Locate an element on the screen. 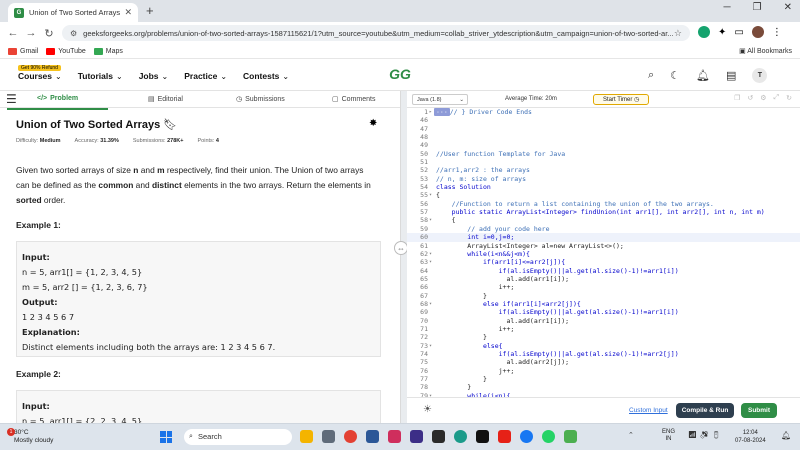 This screenshot has width=800, height=450. compile-run-button: Compile & Run is located at coordinates (705, 410).